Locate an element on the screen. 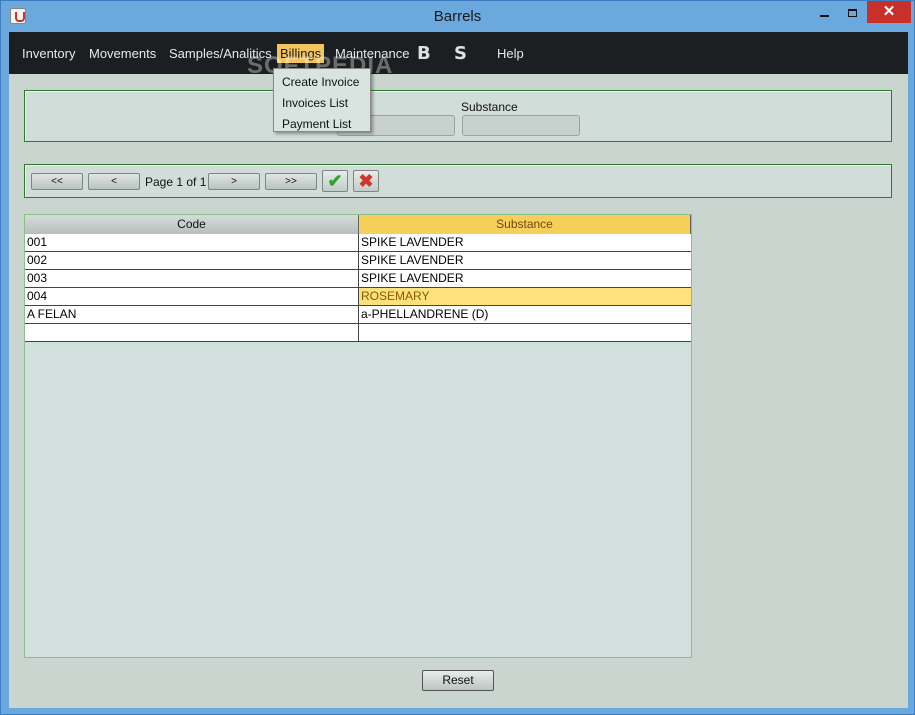 The image size is (915, 715). menu-help: Help is located at coordinates (510, 53).